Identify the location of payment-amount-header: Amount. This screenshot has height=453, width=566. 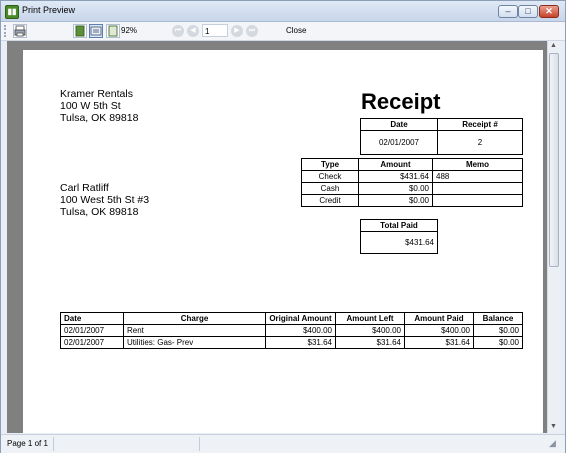
(395, 164).